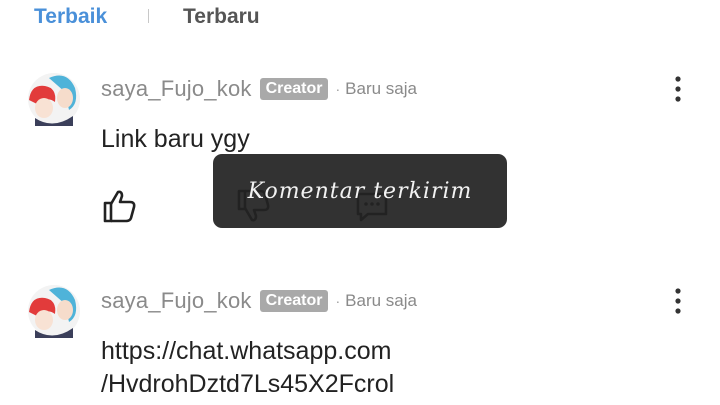  Describe the element at coordinates (247, 384) in the screenshot. I see `comment-link-line: /HvdrohDztd7Ls45X2Fcrol` at that location.